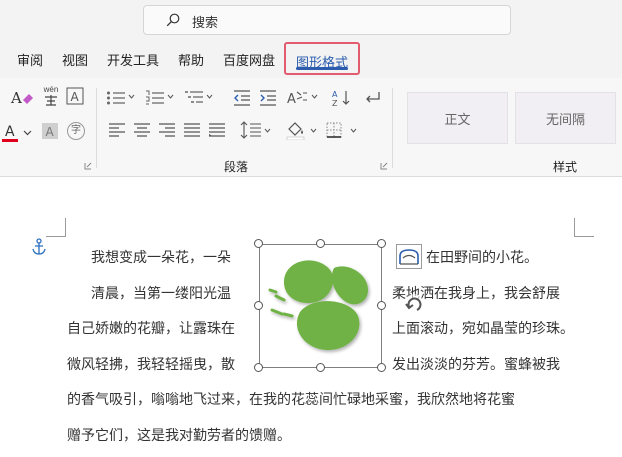 Image resolution: width=622 pixels, height=457 pixels. I want to click on crop-mark-top-left, so click(56, 227).